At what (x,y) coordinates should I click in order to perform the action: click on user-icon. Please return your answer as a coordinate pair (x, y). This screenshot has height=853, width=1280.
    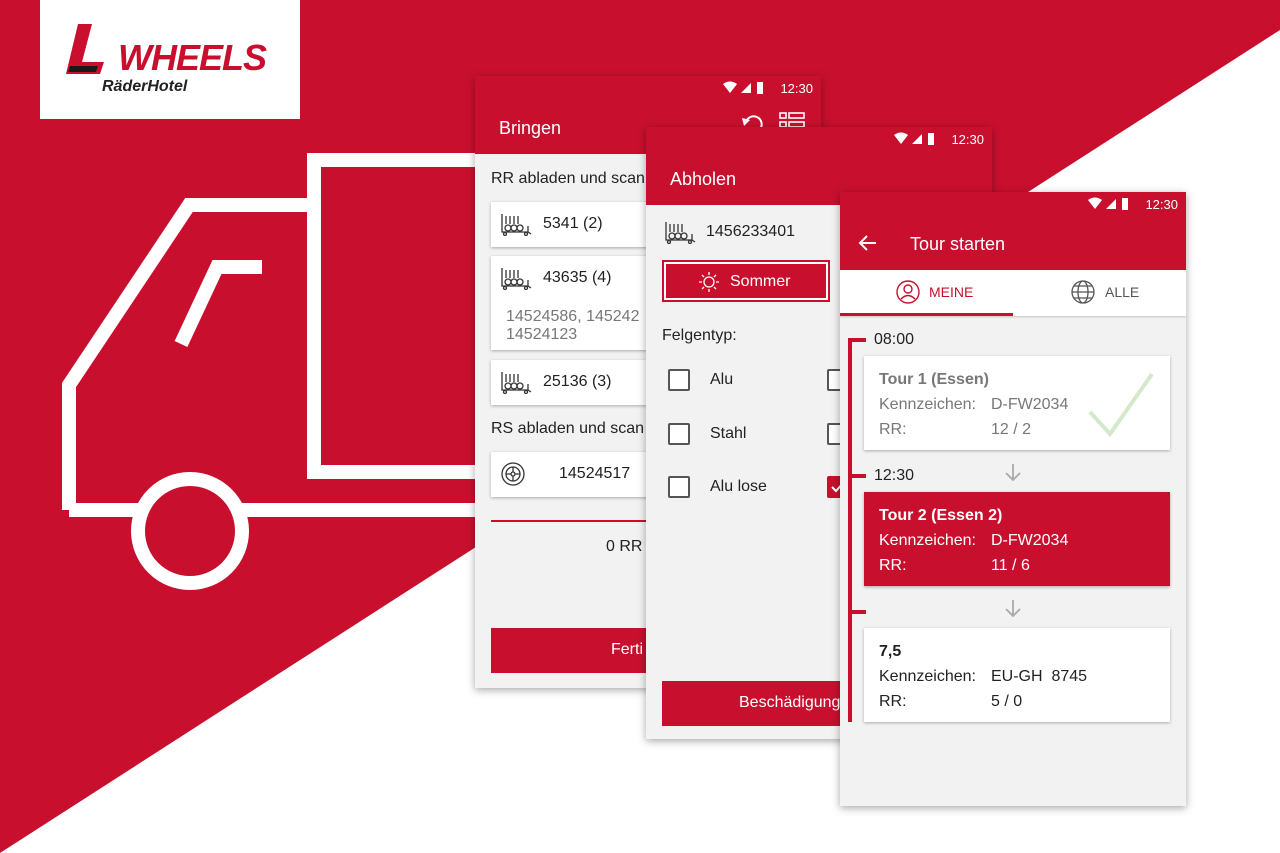
    Looking at the image, I should click on (908, 292).